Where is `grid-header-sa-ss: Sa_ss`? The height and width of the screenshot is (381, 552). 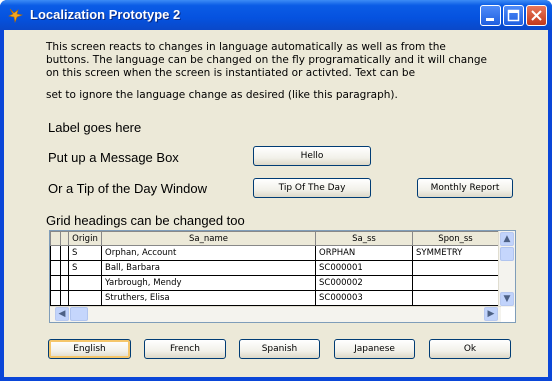
grid-header-sa-ss: Sa_ss is located at coordinates (364, 238).